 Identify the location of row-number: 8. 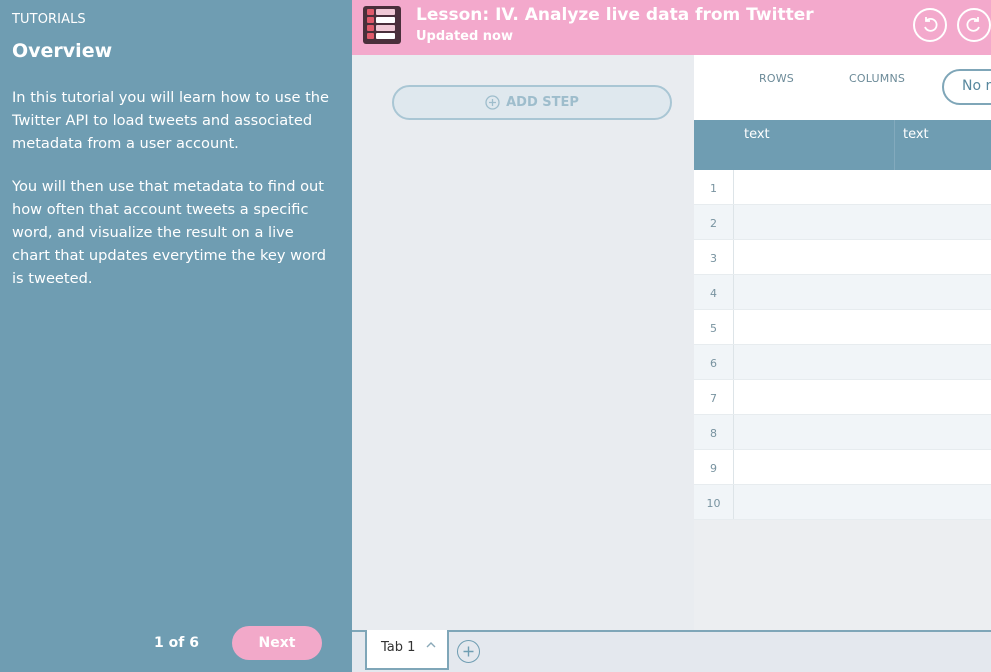
(714, 432).